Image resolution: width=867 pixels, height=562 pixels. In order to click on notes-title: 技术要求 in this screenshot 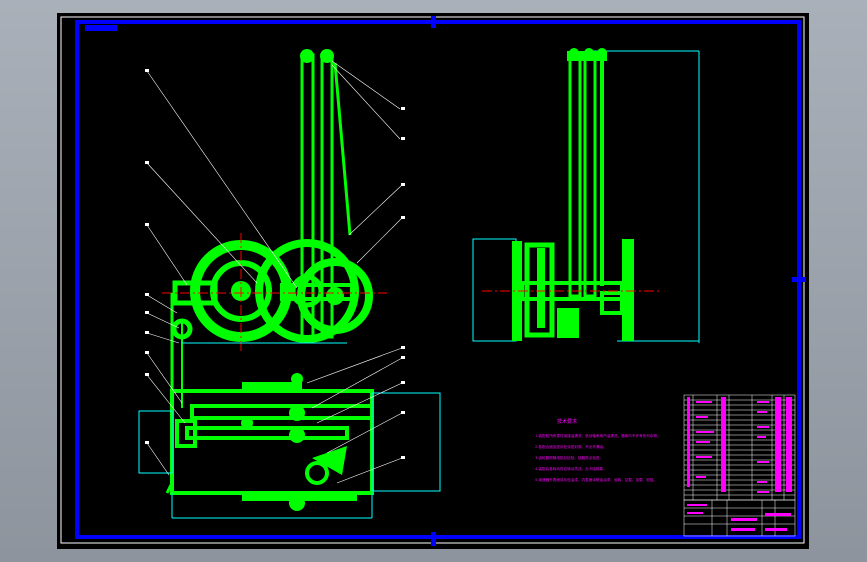, I will do `click(567, 421)`.